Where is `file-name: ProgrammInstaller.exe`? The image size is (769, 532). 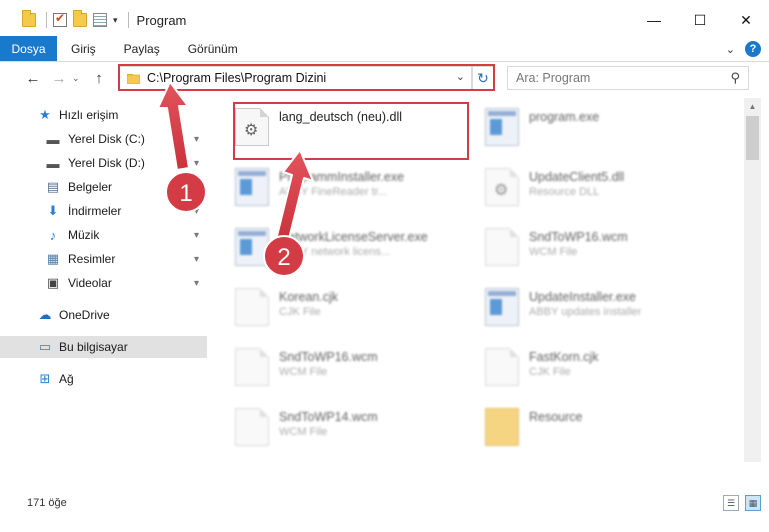
file-name: ProgrammInstaller.exe is located at coordinates (342, 177).